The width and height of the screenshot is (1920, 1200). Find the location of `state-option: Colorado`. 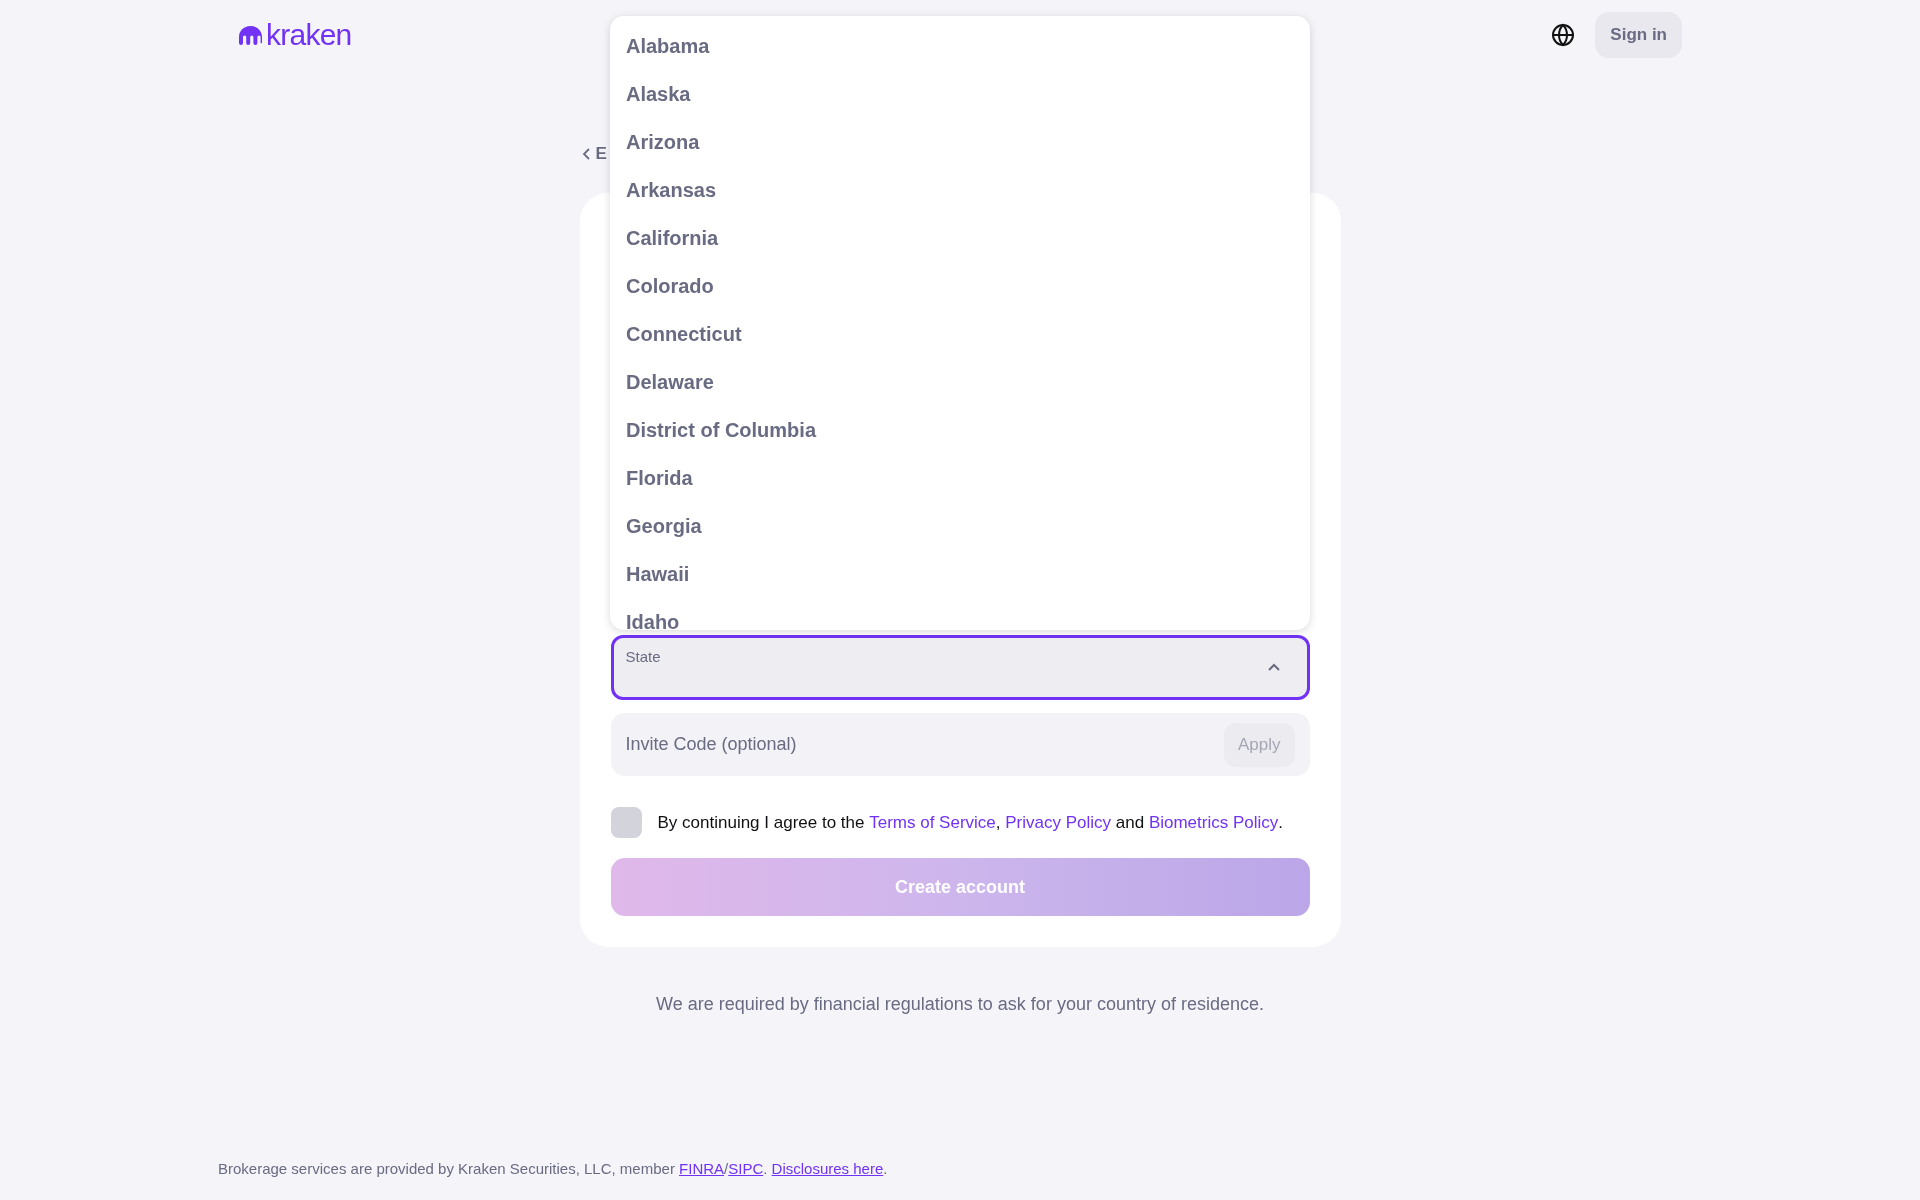

state-option: Colorado is located at coordinates (960, 286).